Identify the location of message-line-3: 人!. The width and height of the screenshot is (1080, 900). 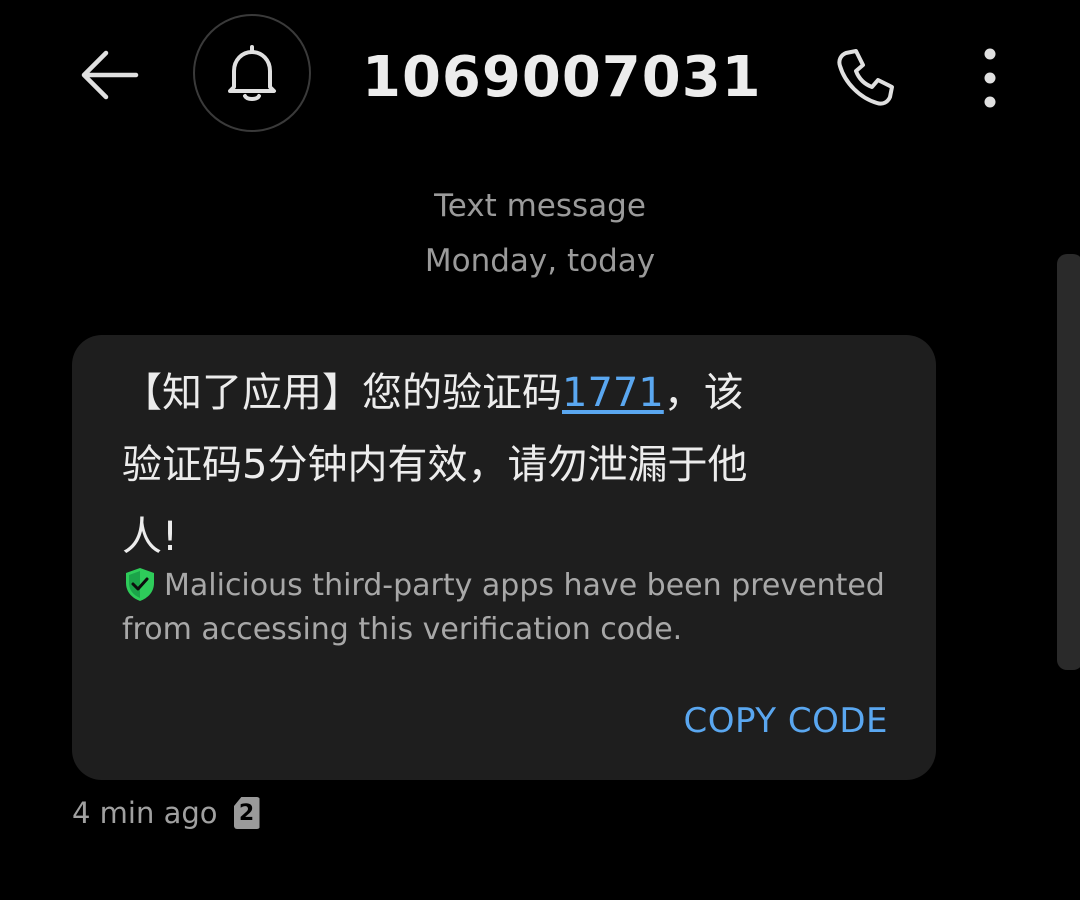
(150, 537).